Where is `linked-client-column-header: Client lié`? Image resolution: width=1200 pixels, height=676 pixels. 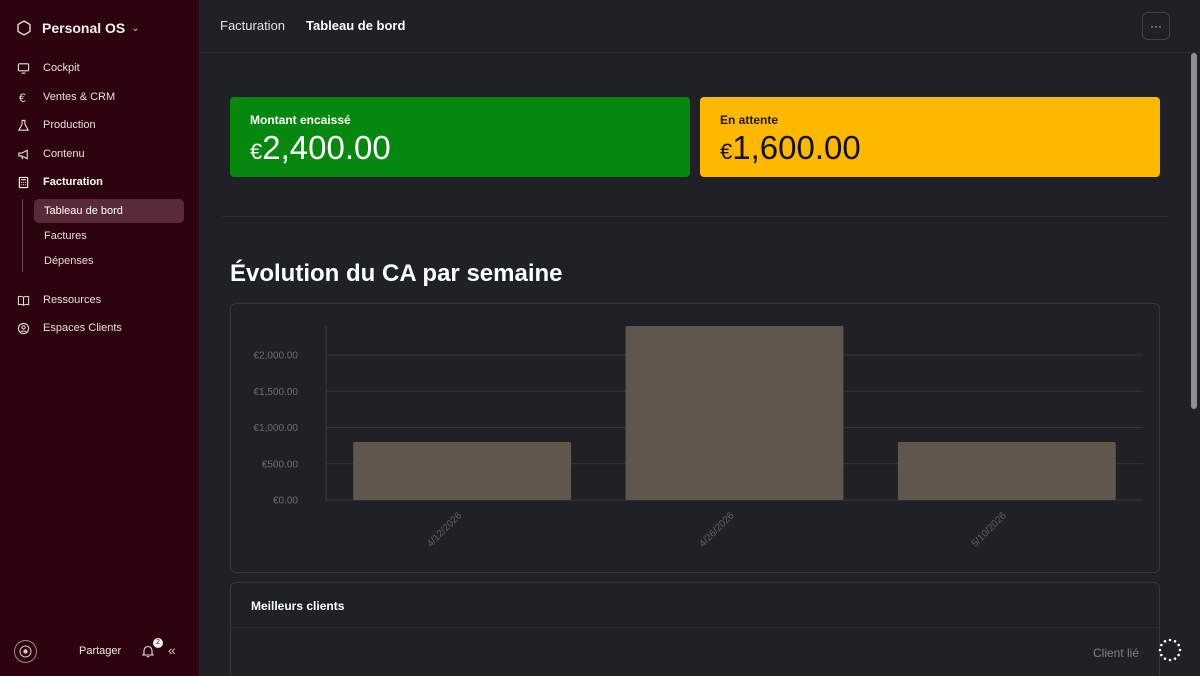 linked-client-column-header: Client lié is located at coordinates (1116, 653).